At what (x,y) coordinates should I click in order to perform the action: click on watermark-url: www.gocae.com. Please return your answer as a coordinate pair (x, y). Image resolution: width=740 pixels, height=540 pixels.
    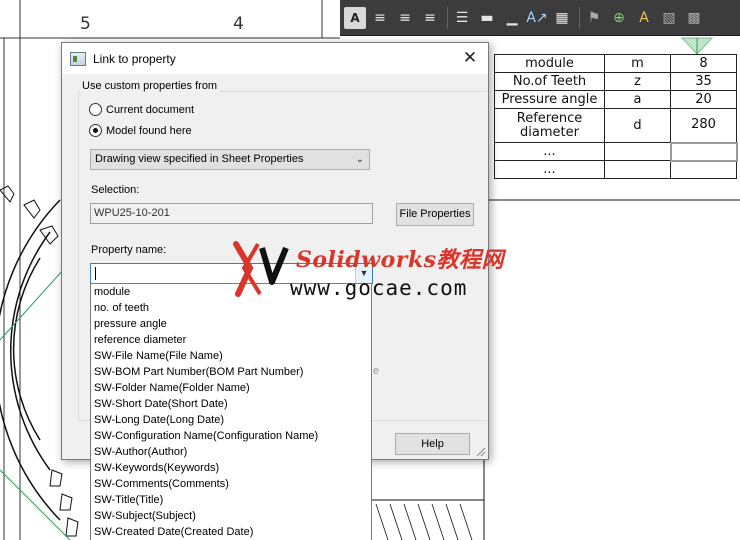
    Looking at the image, I should click on (379, 288).